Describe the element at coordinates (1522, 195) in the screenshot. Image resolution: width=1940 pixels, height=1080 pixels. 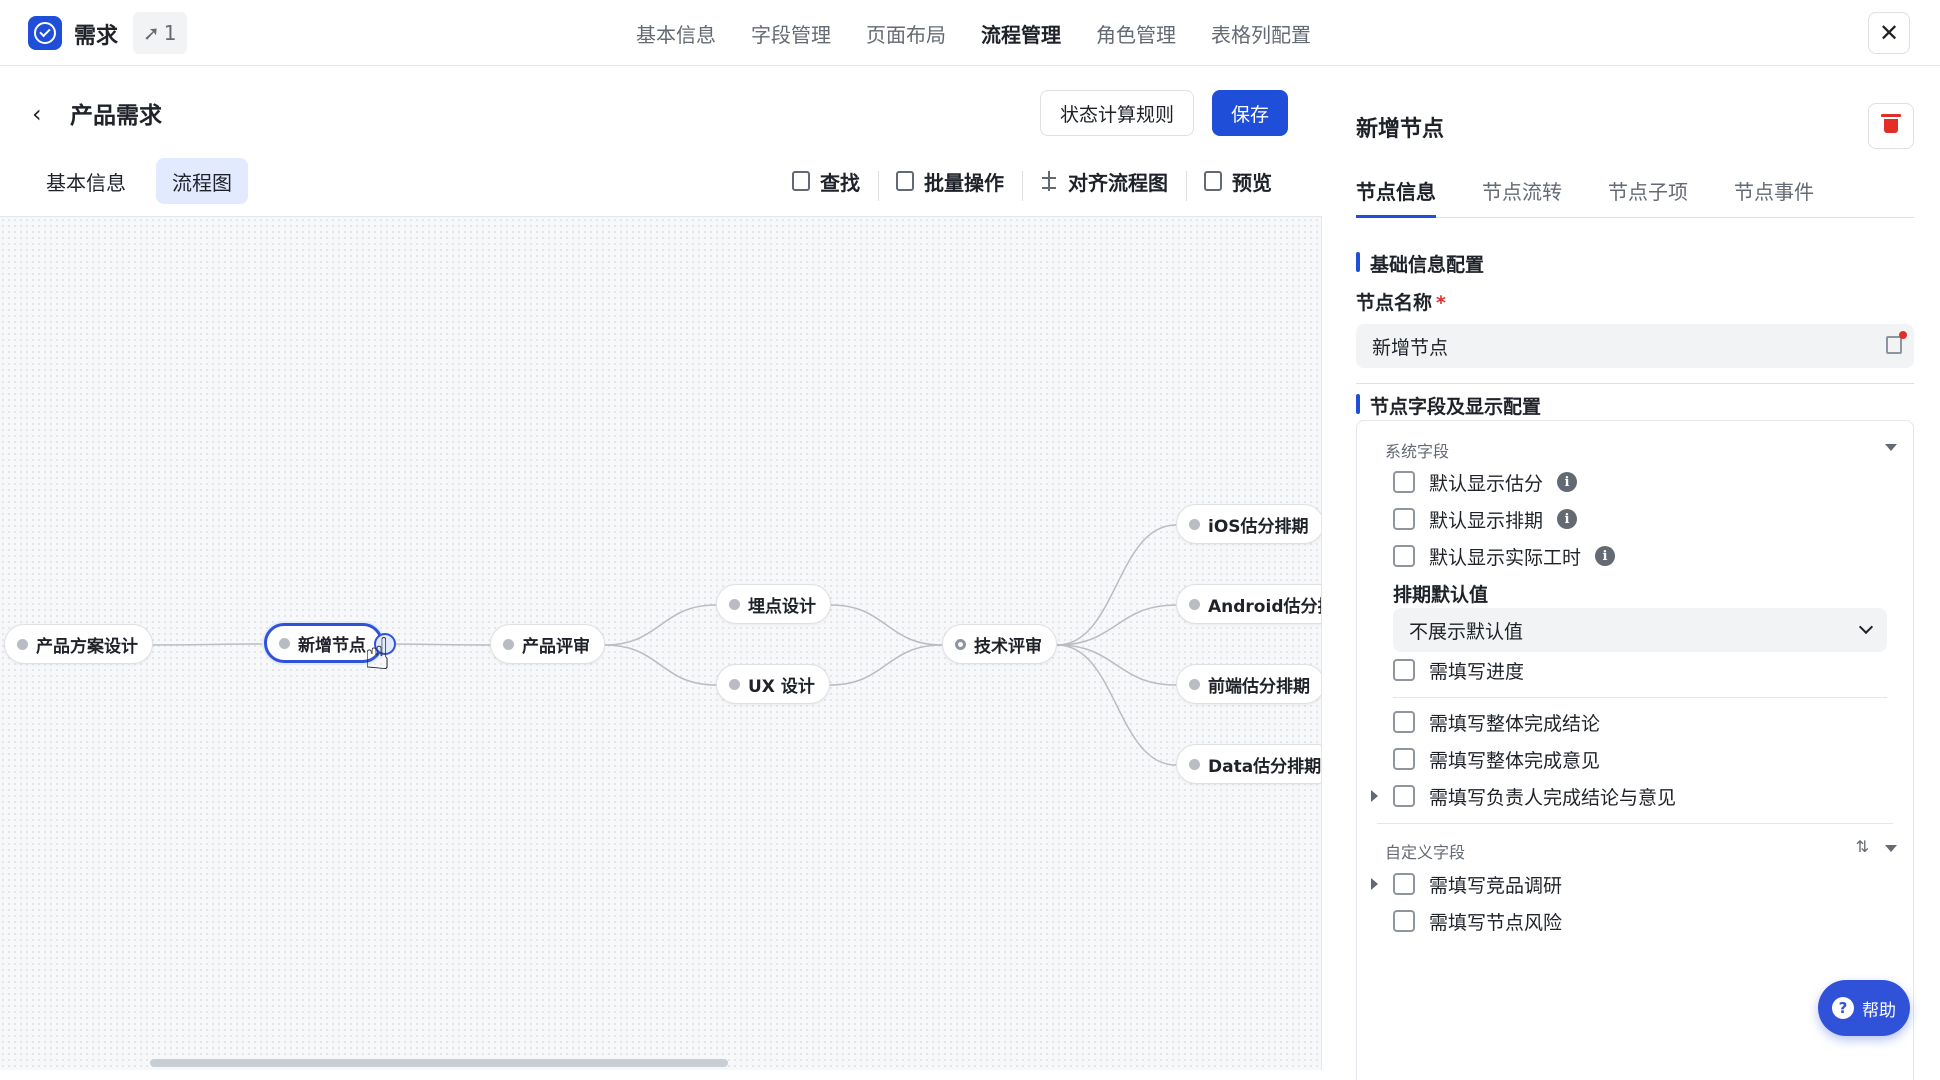
I see `tab-node-transition: 节点流转` at that location.